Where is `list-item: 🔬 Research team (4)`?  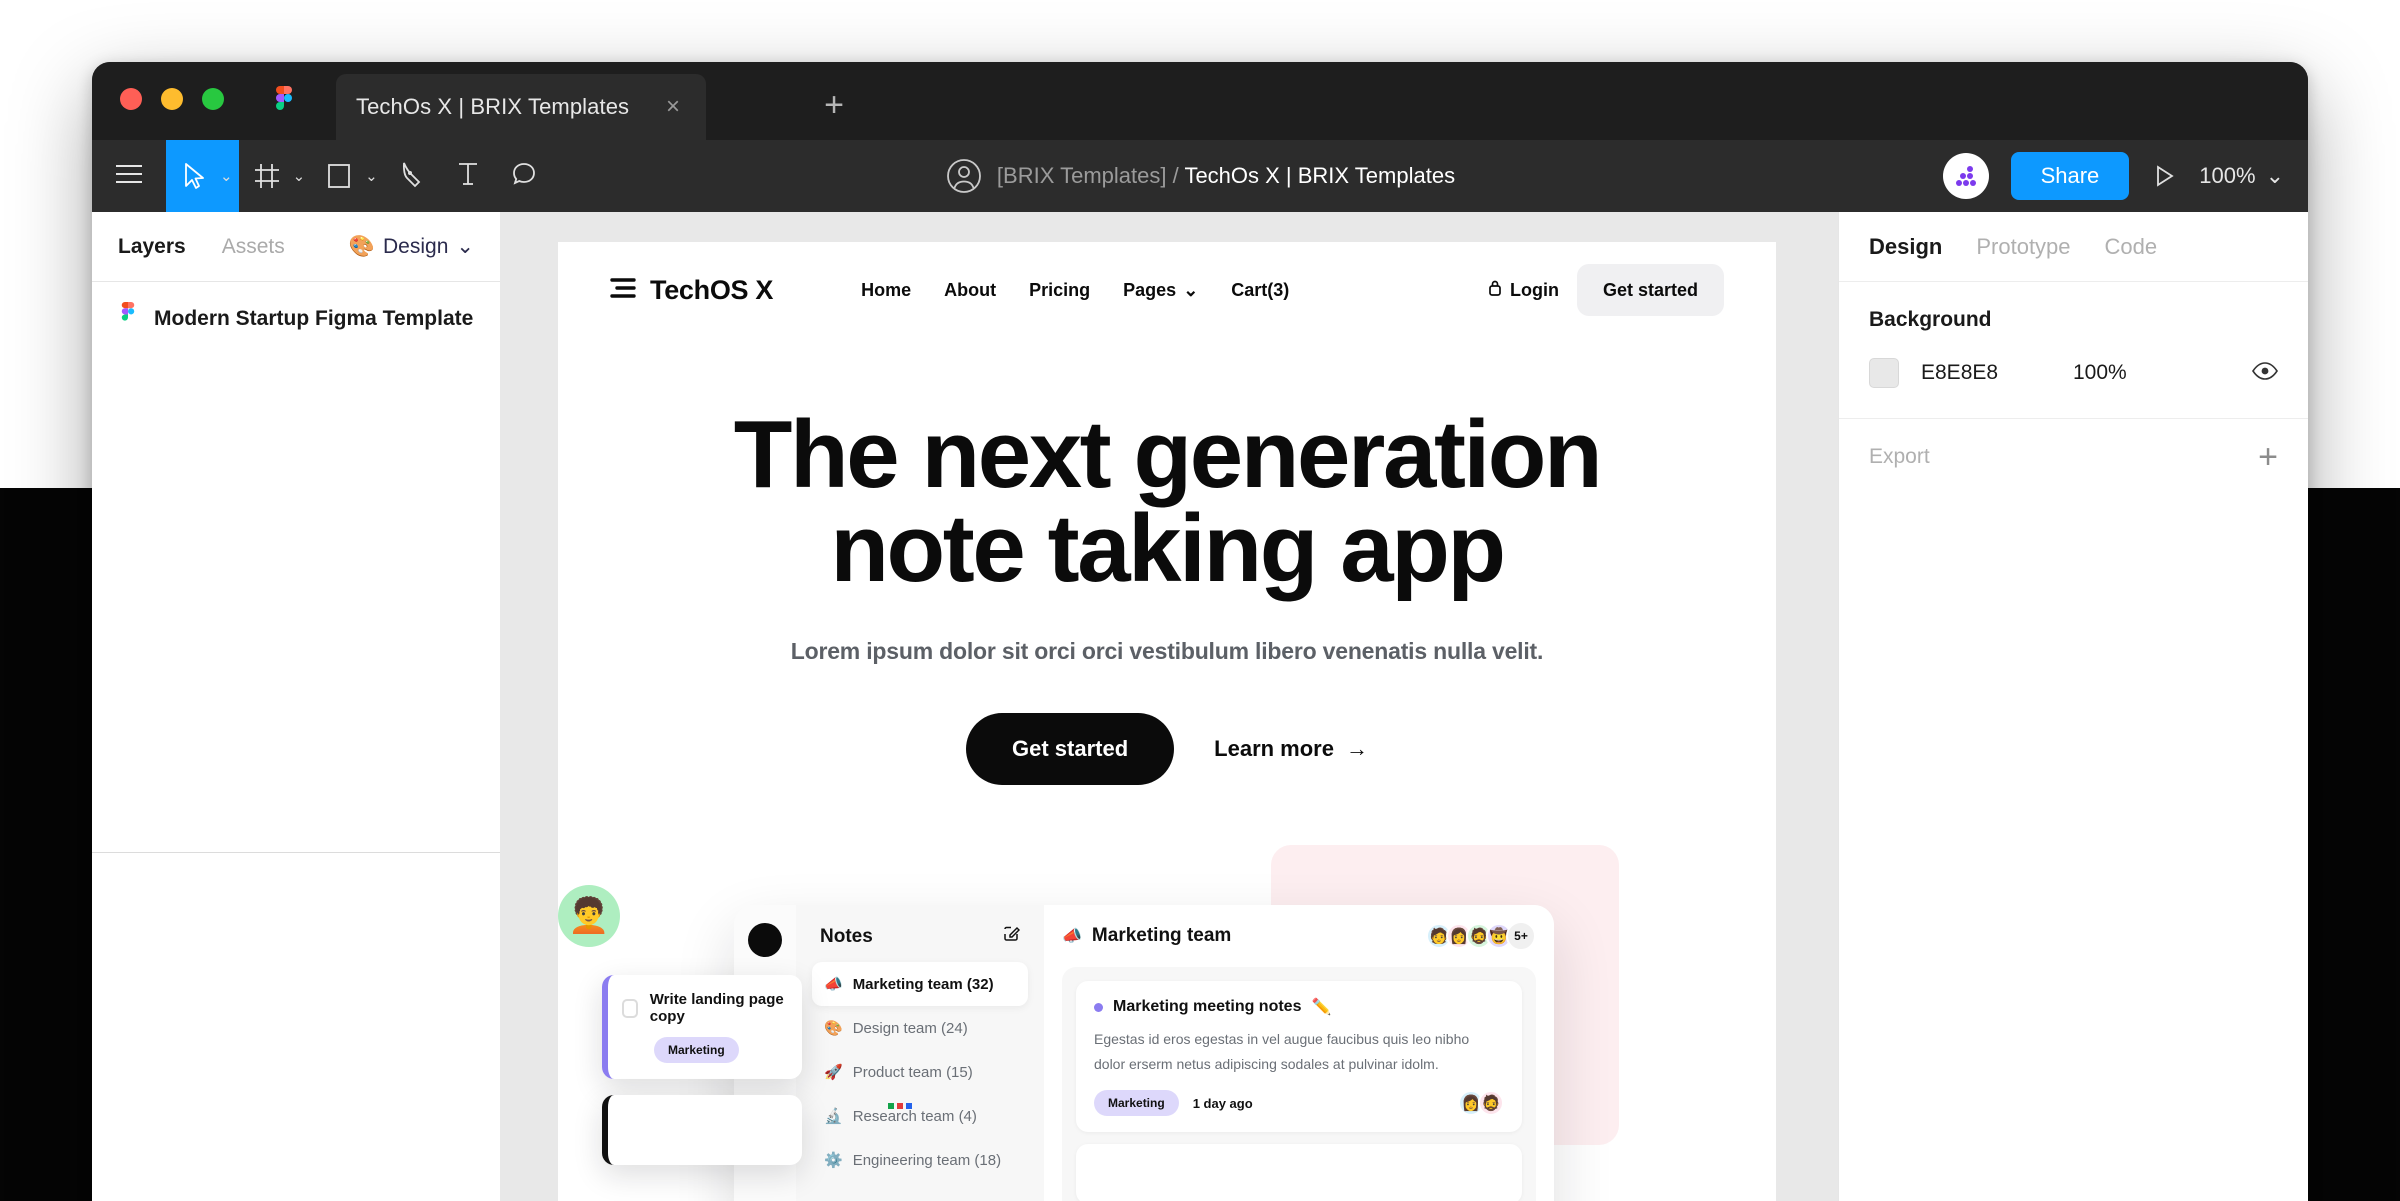
list-item: 🔬 Research team (4) is located at coordinates (920, 1116).